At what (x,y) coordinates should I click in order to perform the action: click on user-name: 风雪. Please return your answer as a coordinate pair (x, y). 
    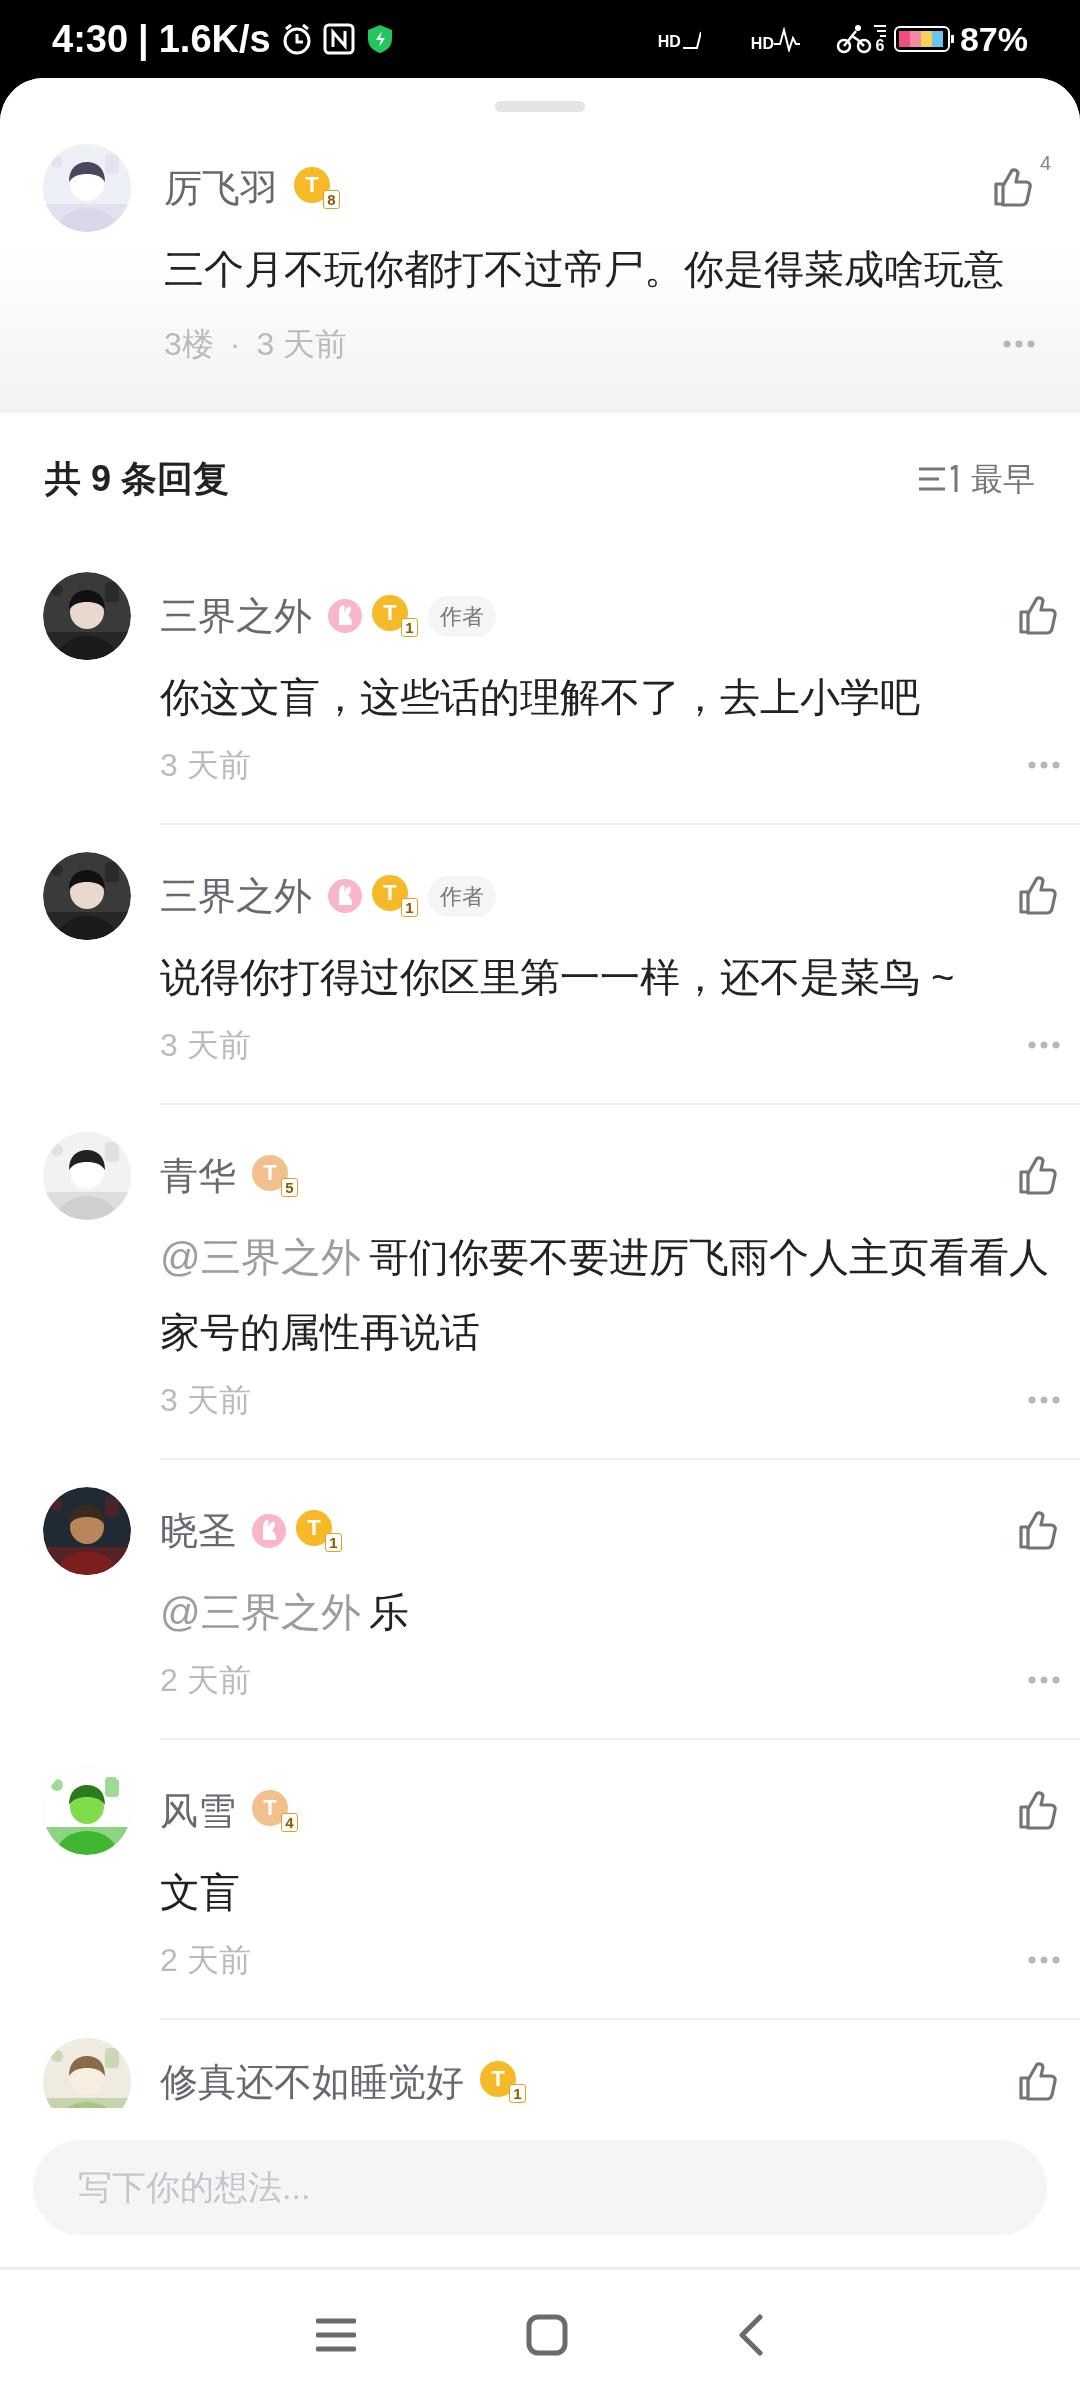
    Looking at the image, I should click on (198, 1811).